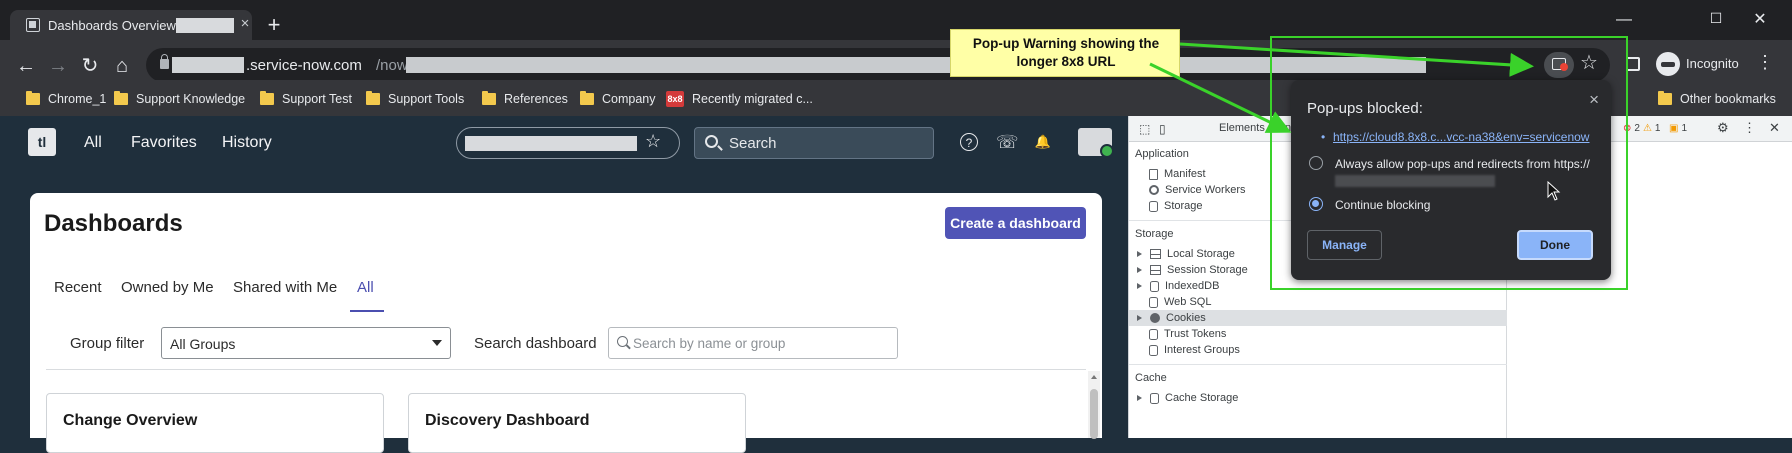 Image resolution: width=1792 pixels, height=453 pixels. I want to click on arrow-to-popup-icon, so click(1356, 59).